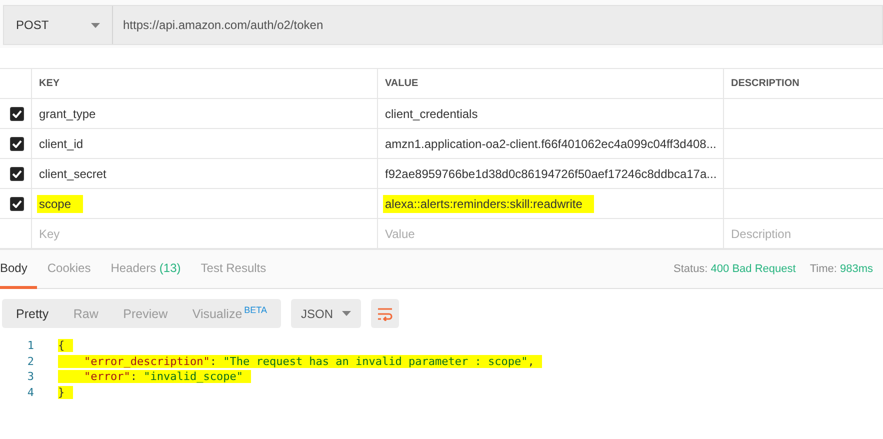 Image resolution: width=883 pixels, height=439 pixels. I want to click on url-field: https://api.amazon.com/auth/o2/token, so click(497, 25).